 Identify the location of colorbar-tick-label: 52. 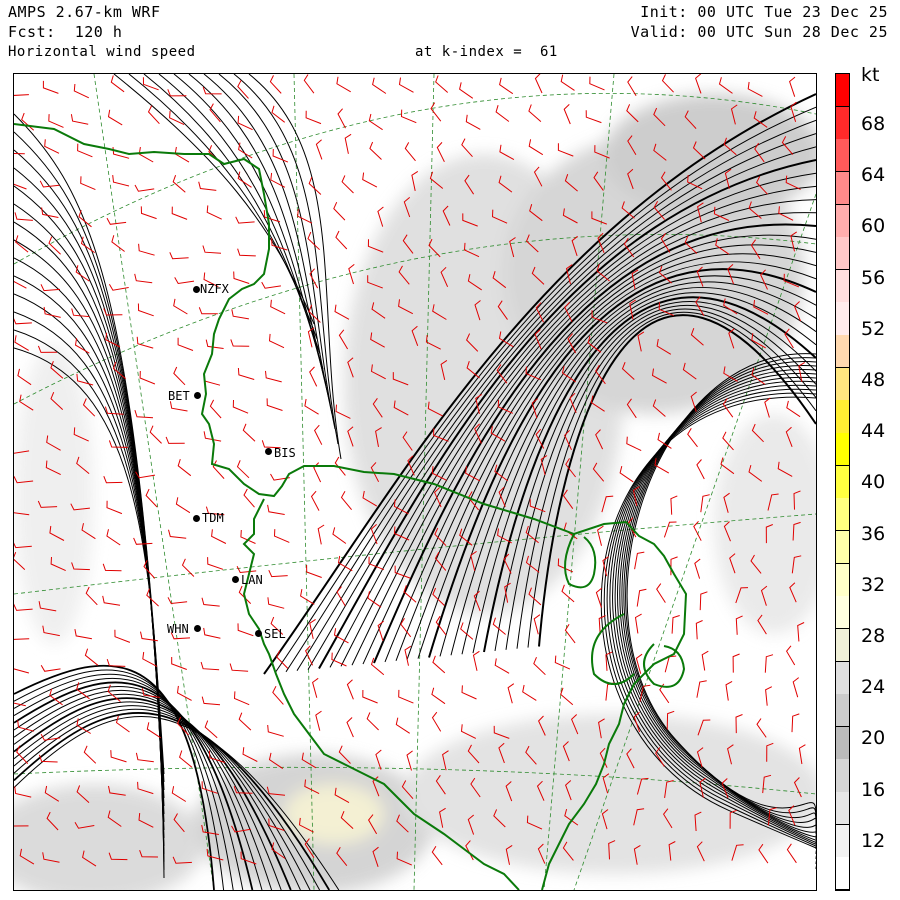
(873, 328).